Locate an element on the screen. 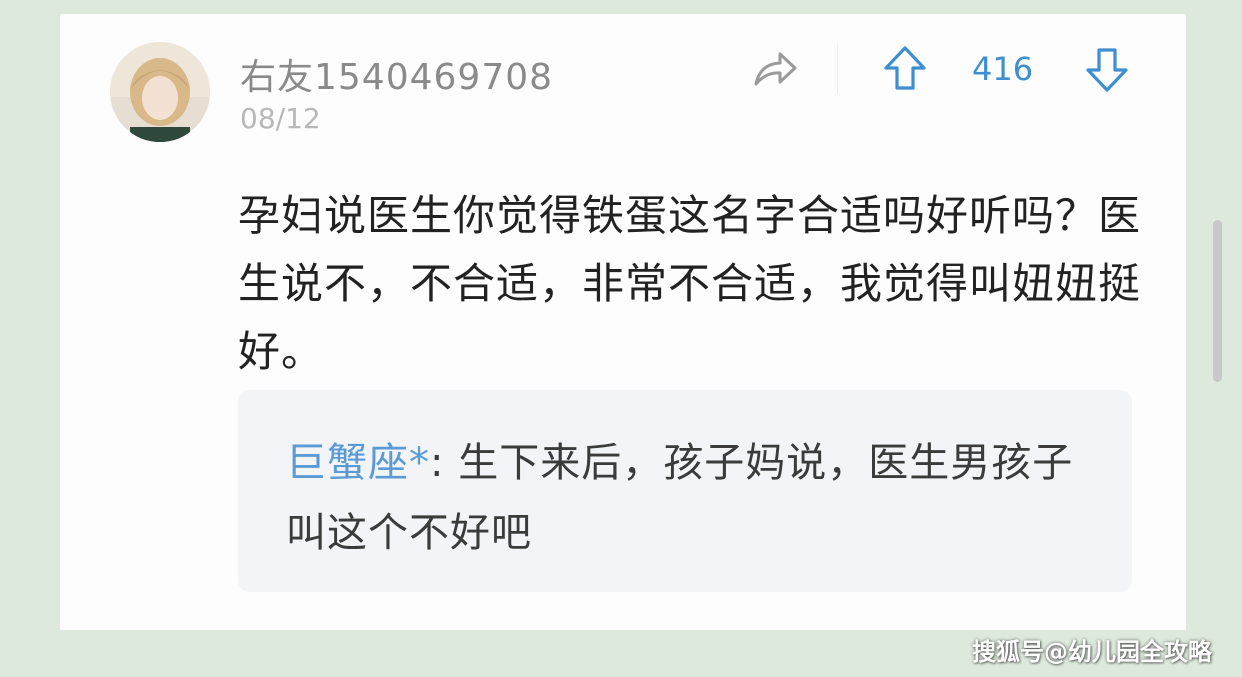 This screenshot has width=1242, height=677. avatar is located at coordinates (160, 92).